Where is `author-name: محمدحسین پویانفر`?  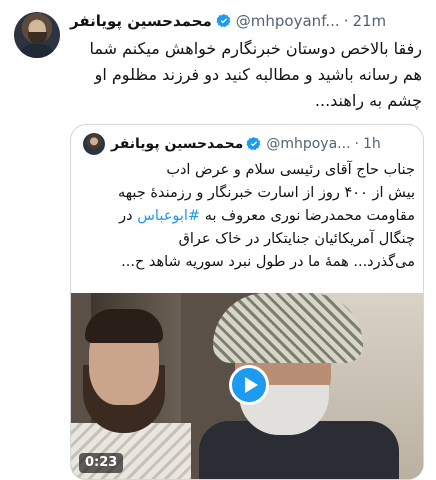
author-name: محمدحسین پویانفر is located at coordinates (141, 21).